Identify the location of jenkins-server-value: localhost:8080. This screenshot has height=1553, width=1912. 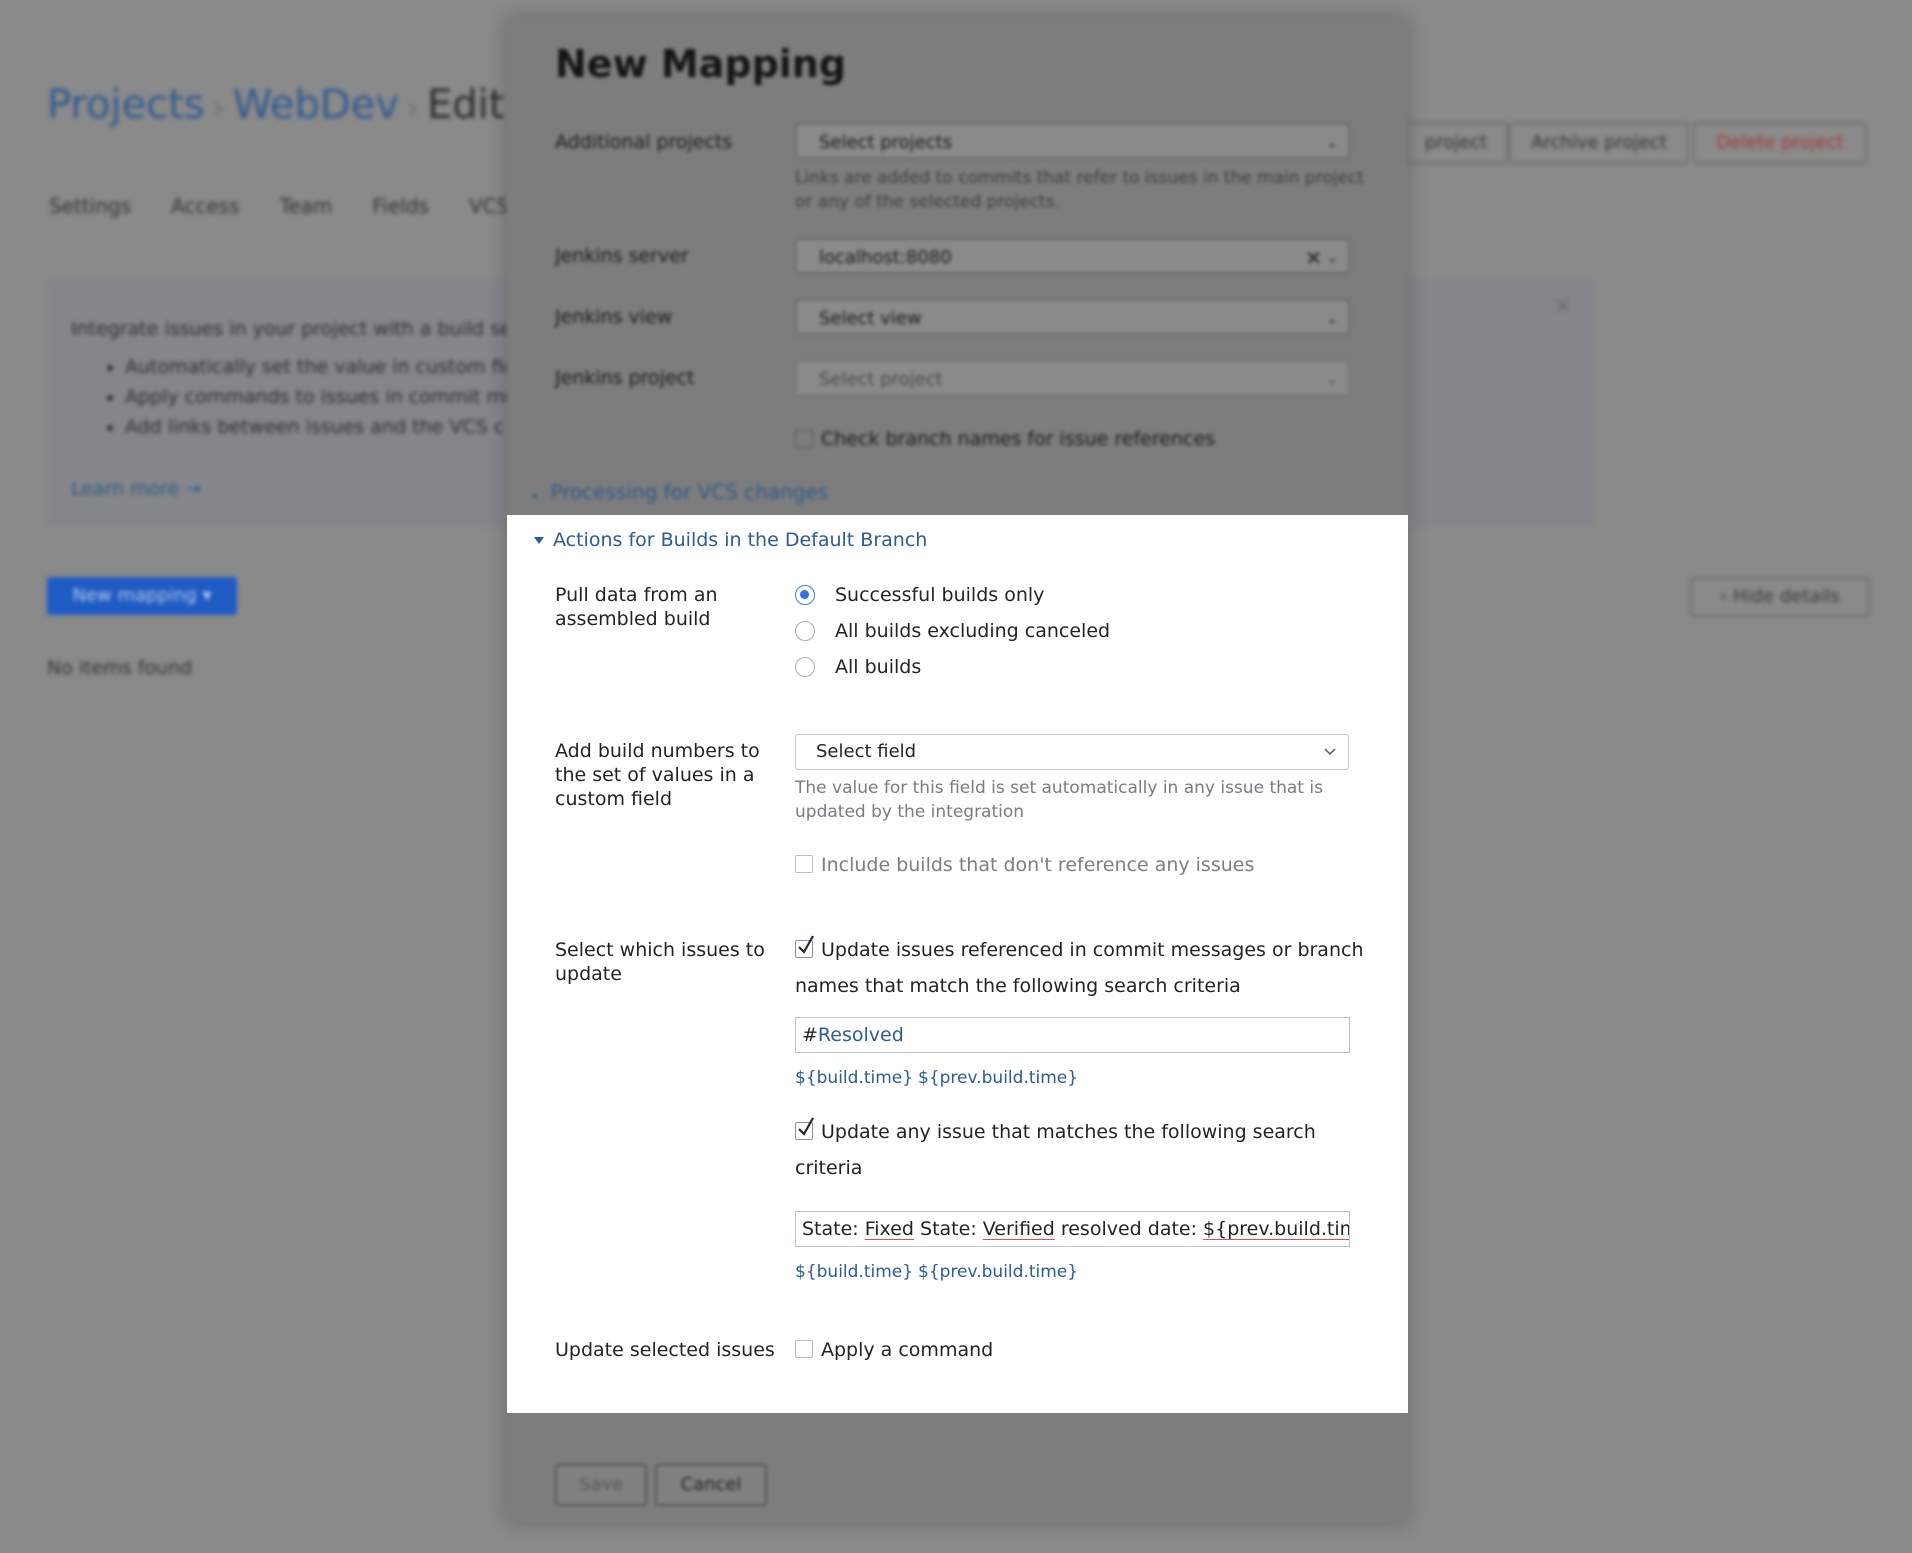
(885, 257).